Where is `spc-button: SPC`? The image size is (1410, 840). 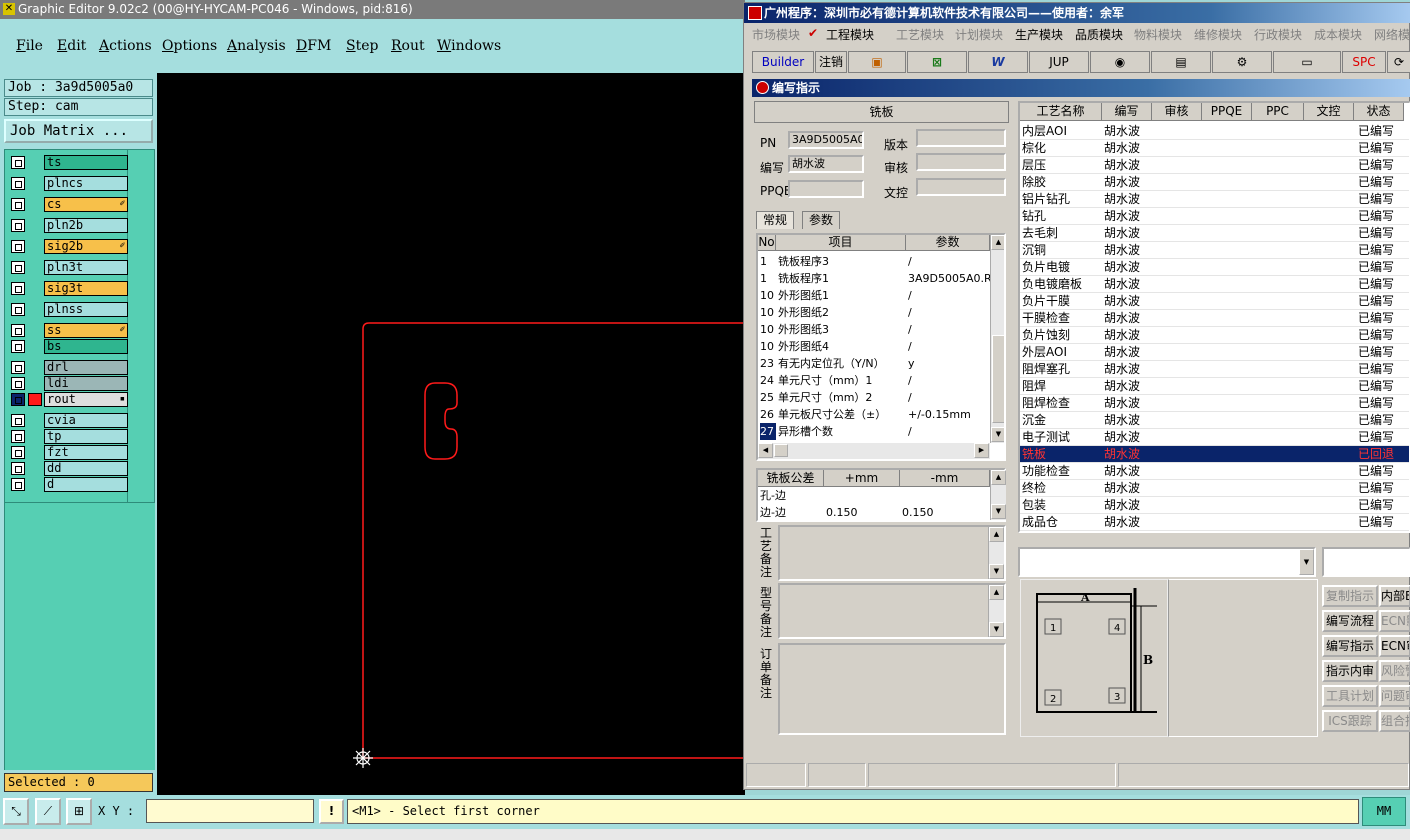
spc-button: SPC is located at coordinates (1364, 62).